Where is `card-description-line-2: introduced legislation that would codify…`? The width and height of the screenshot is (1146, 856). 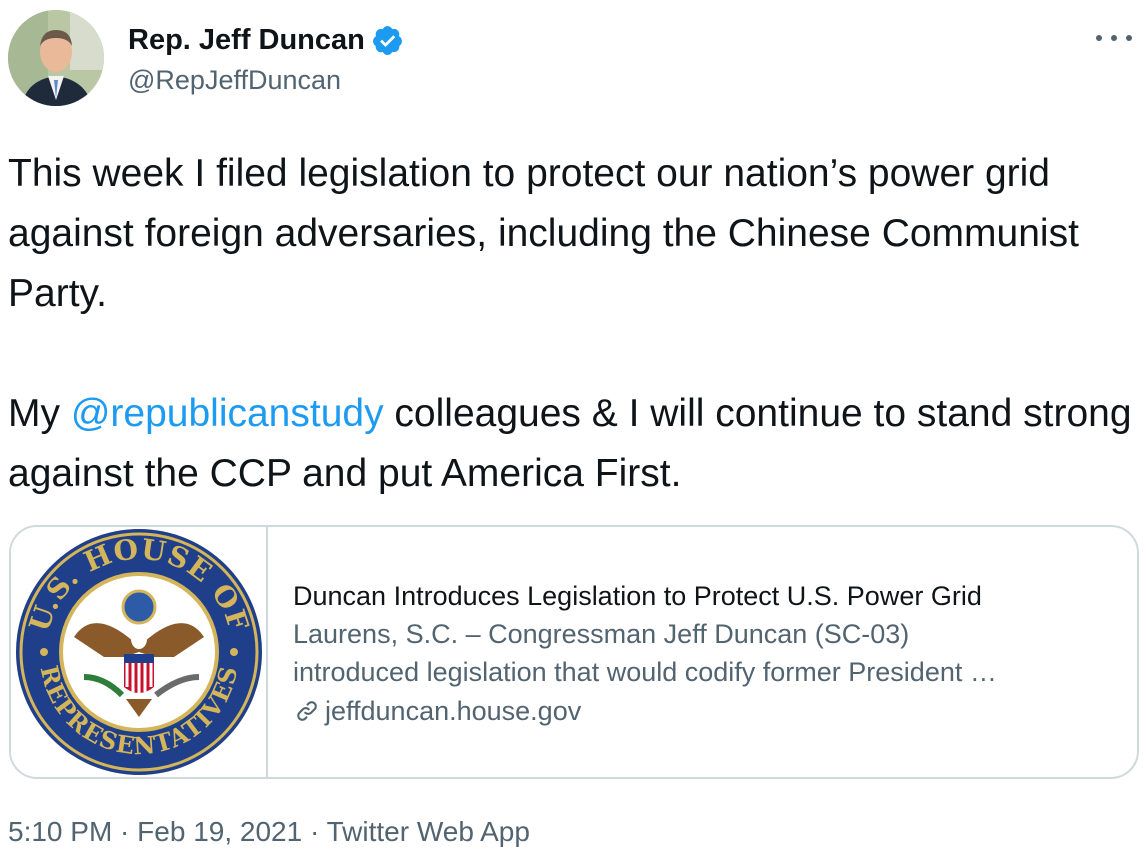
card-description-line-2: introduced legislation that would codify… is located at coordinates (645, 672).